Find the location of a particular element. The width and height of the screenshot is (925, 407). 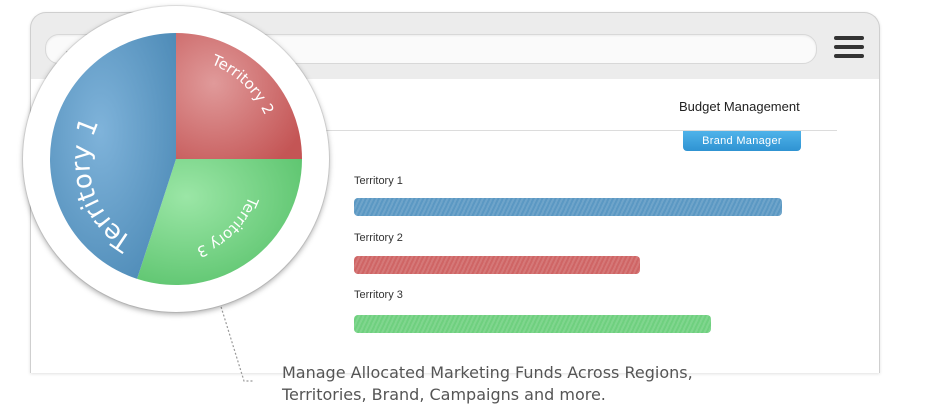

territory-3-bar is located at coordinates (532, 324).